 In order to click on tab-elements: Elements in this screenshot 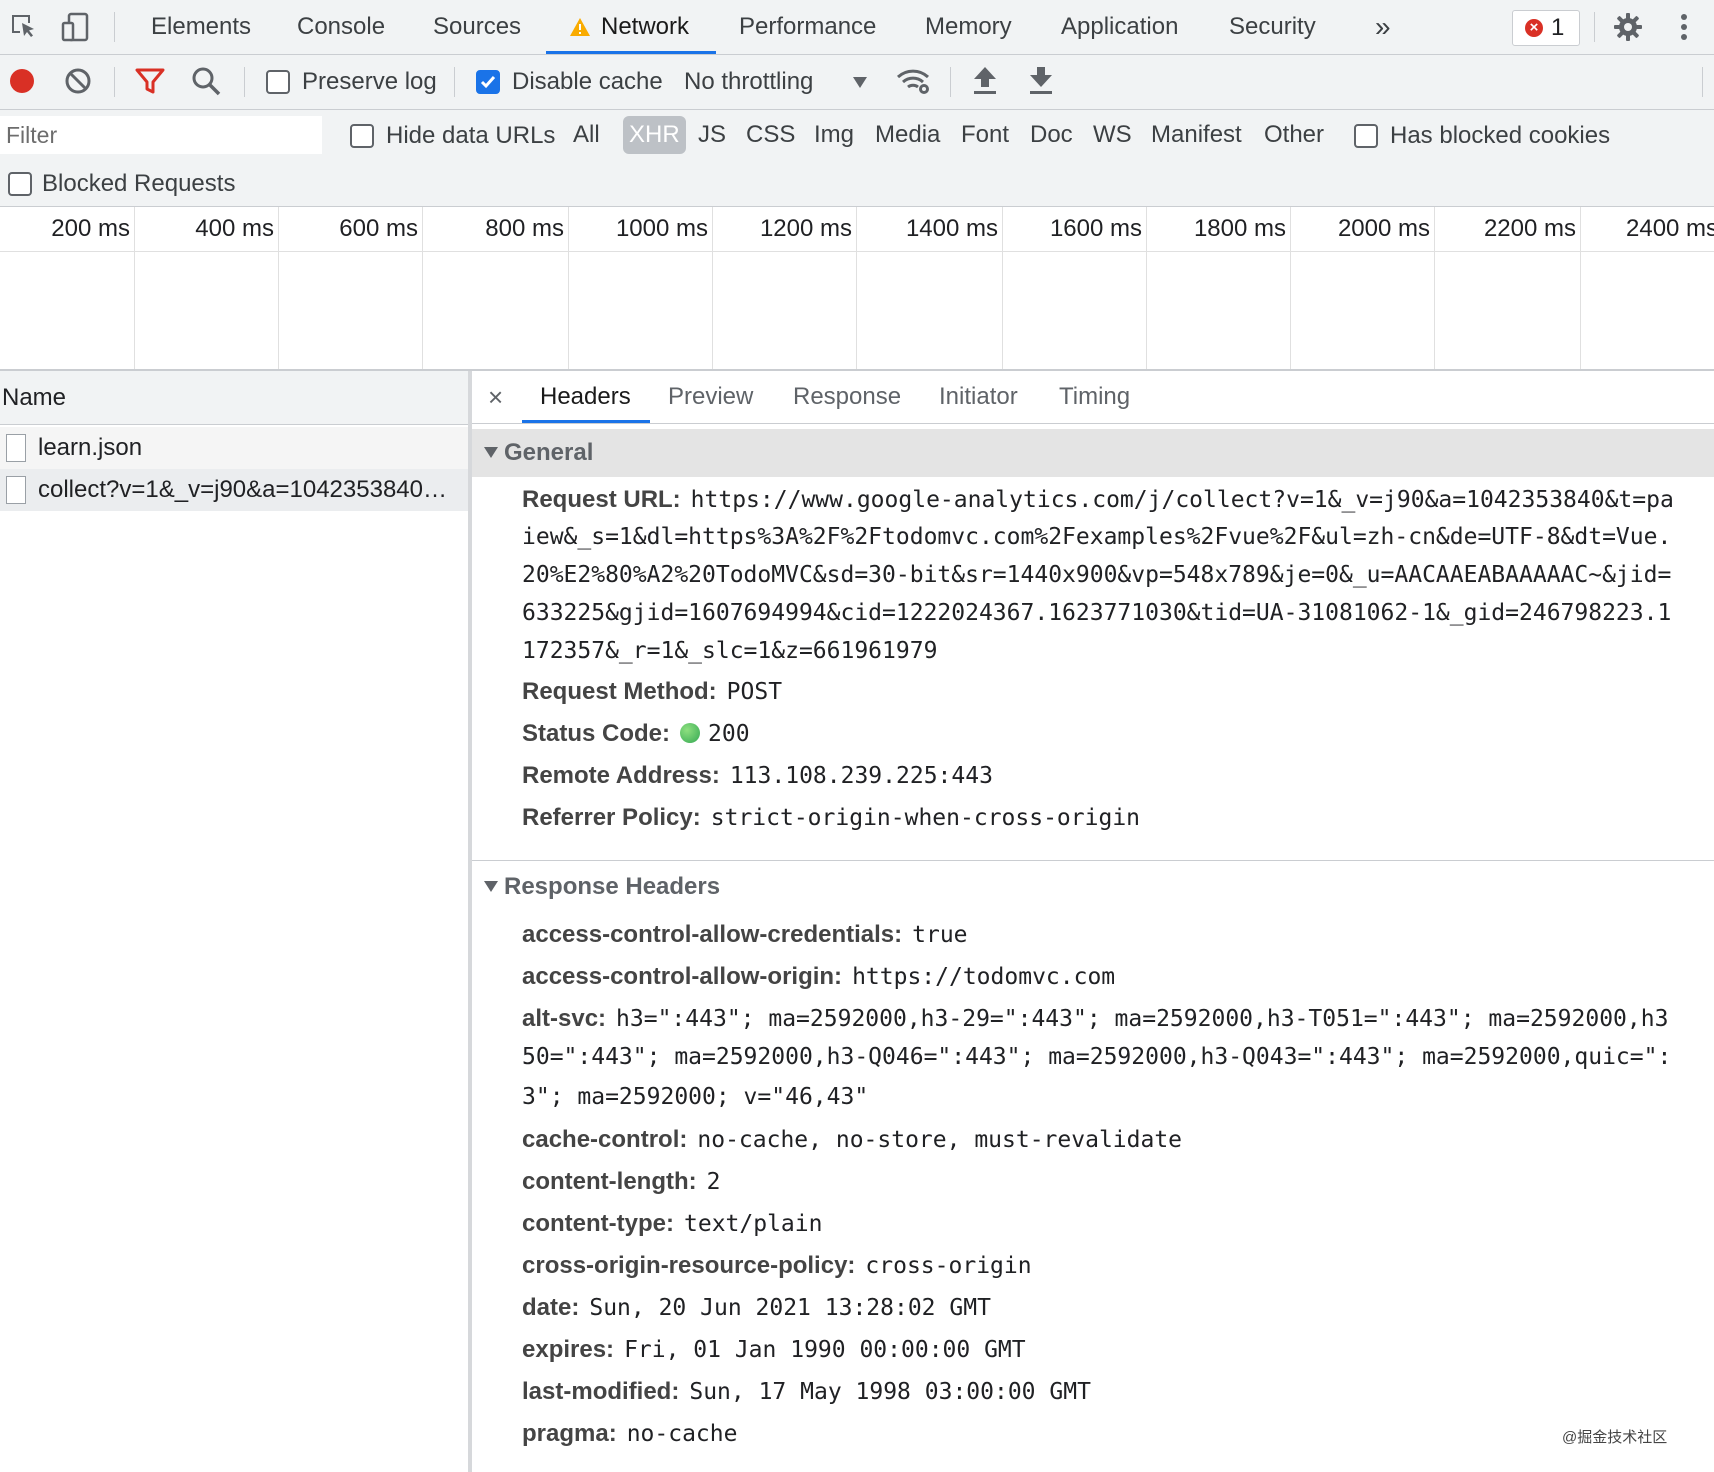, I will do `click(201, 27)`.